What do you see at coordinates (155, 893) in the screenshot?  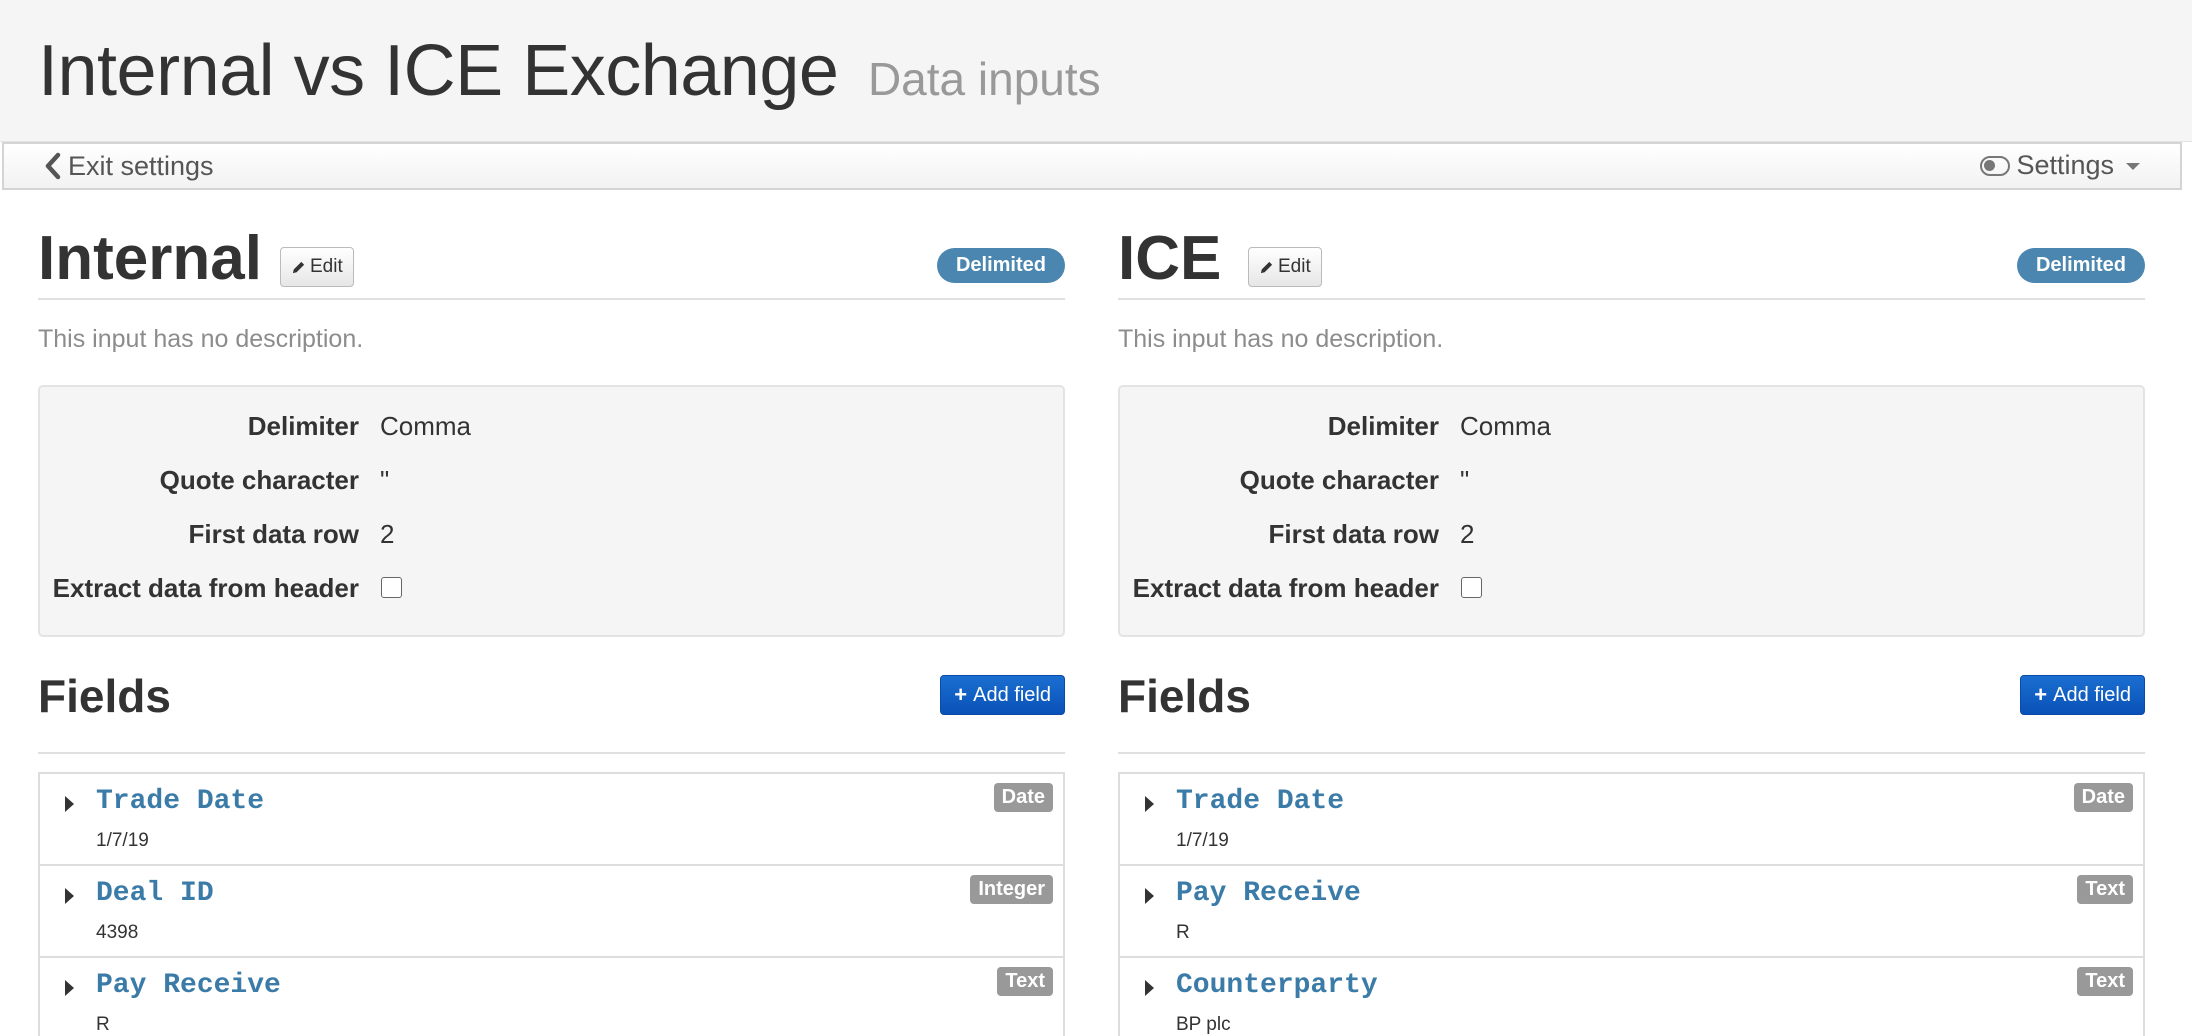 I see `field-name: Deal ID` at bounding box center [155, 893].